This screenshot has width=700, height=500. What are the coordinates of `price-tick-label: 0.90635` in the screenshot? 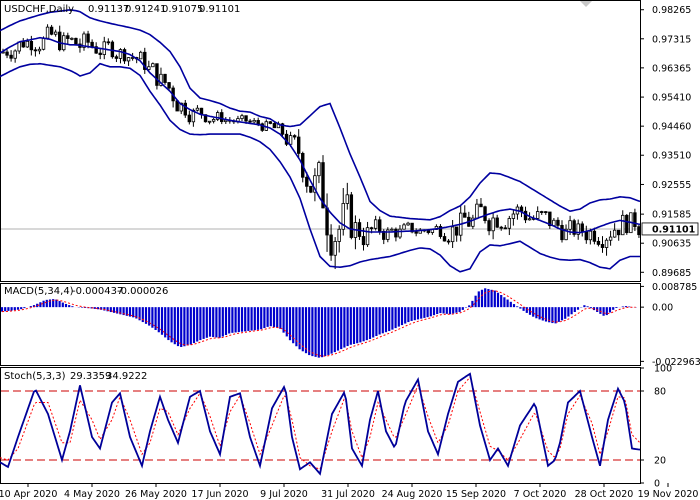 It's located at (671, 244).